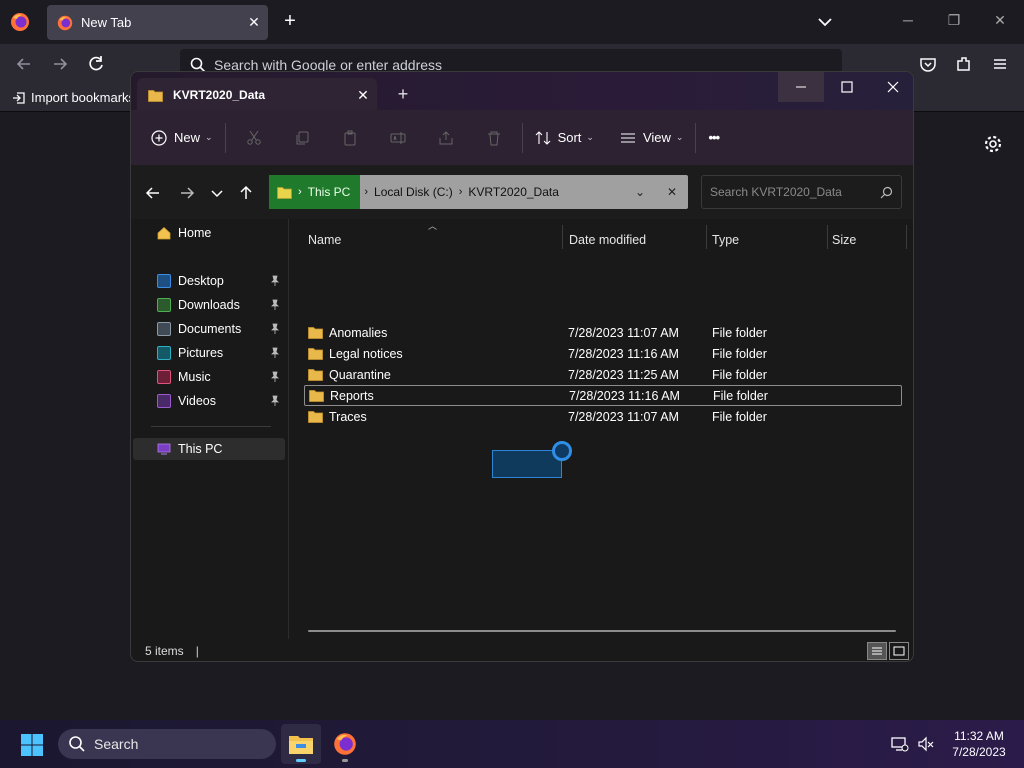  Describe the element at coordinates (603, 332) in the screenshot. I see `table-row: Anomalies 7/28/2023 11:07 AM File folder` at that location.